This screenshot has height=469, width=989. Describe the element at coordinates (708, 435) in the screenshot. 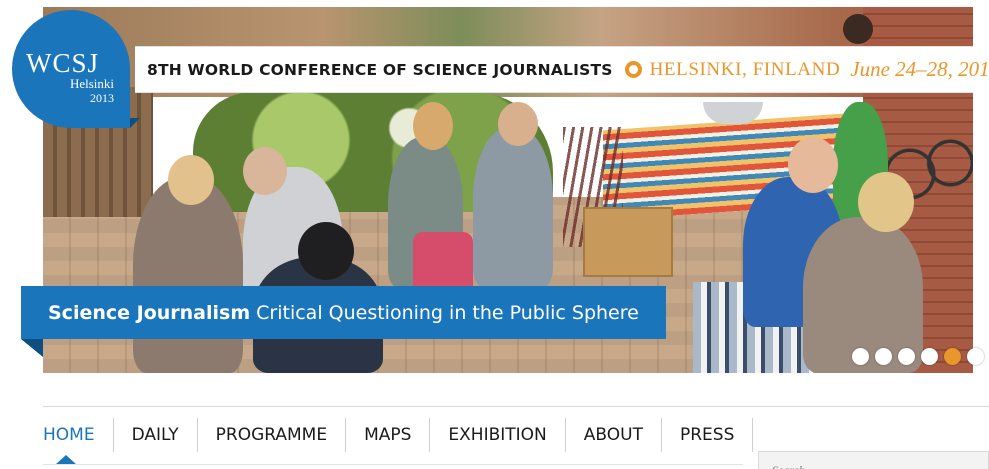

I see `nav-item-press: PRESS` at that location.